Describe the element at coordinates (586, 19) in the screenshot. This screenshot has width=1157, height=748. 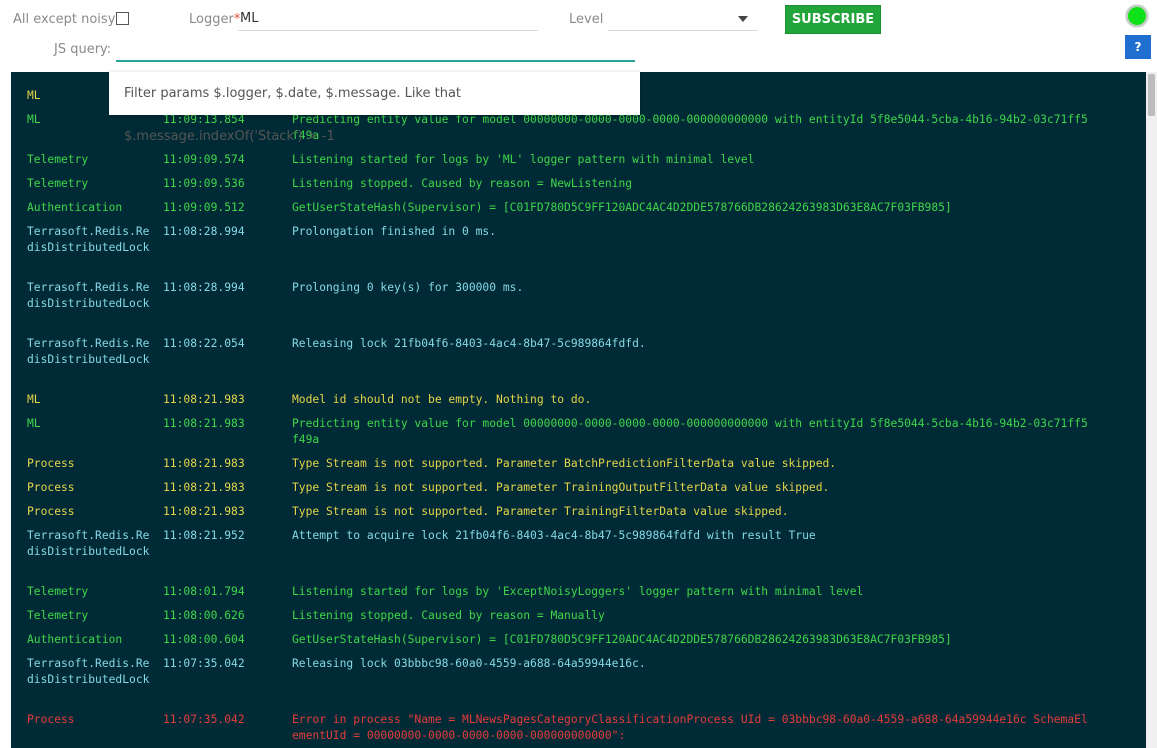
I see `level-label: Level` at that location.